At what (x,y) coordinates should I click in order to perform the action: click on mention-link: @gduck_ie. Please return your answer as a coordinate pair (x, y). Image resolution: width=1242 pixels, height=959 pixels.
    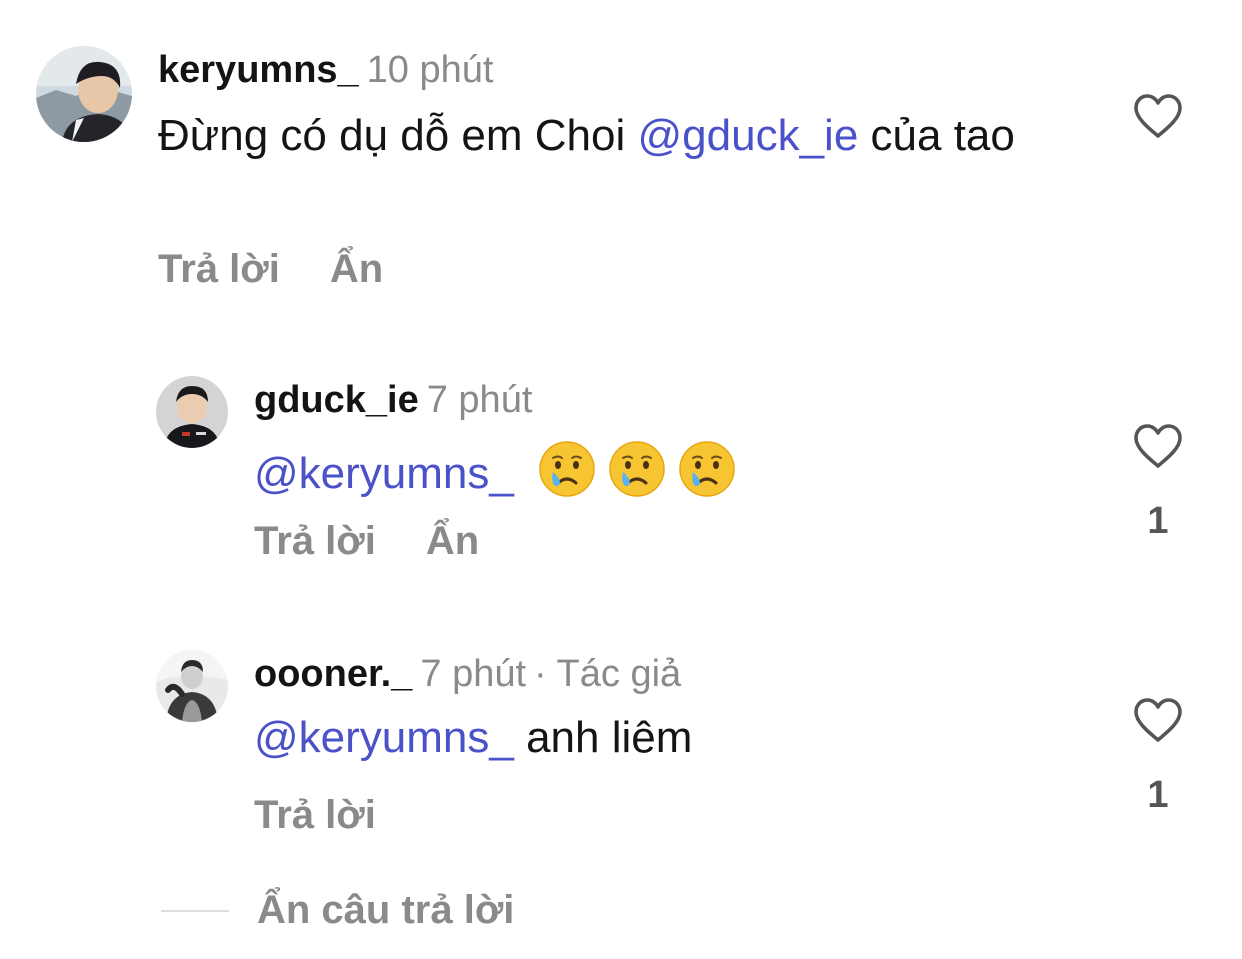
    Looking at the image, I should click on (748, 135).